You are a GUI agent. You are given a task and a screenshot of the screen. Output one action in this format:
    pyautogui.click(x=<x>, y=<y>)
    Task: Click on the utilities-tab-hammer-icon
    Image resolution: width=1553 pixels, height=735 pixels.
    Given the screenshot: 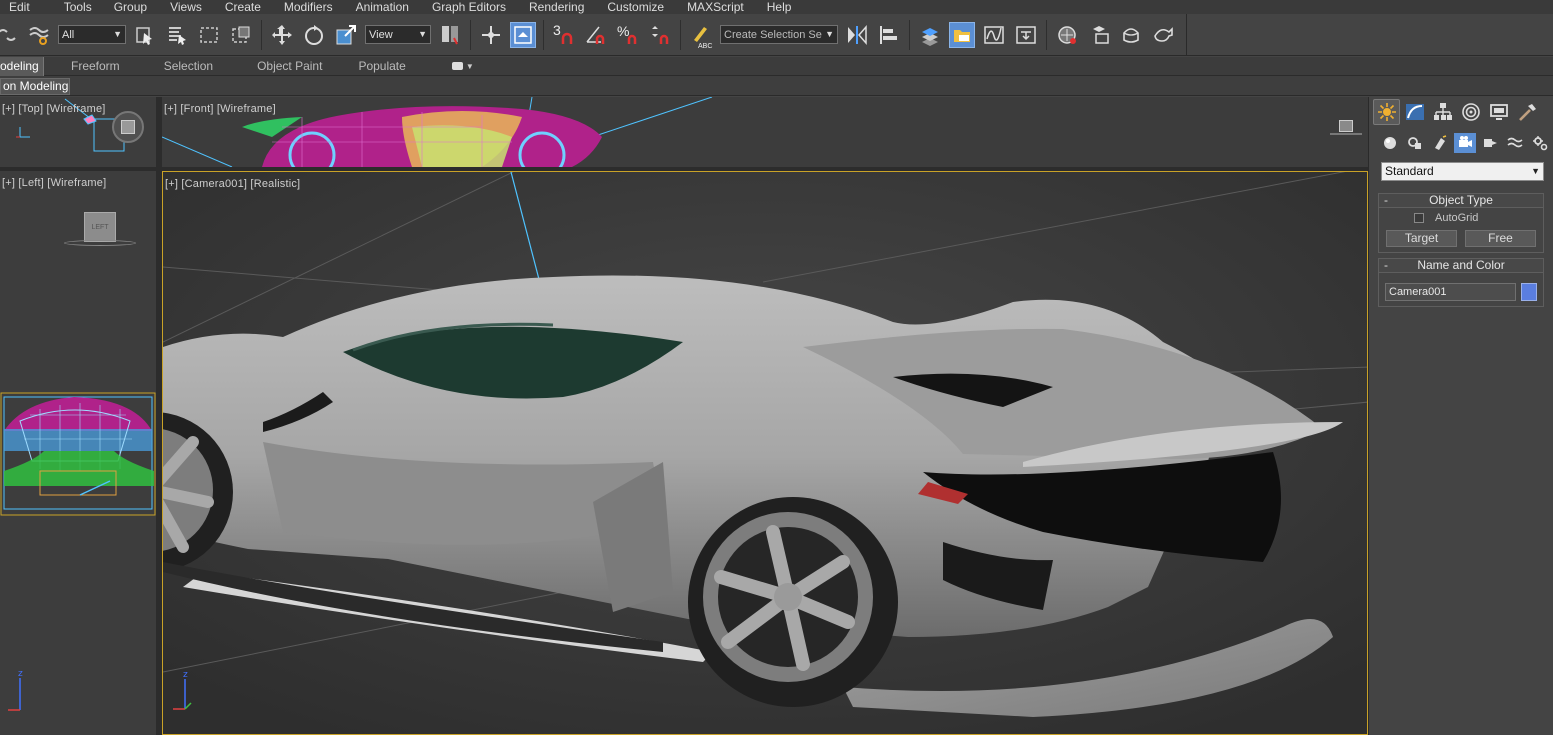 What is the action you would take?
    pyautogui.click(x=1526, y=112)
    